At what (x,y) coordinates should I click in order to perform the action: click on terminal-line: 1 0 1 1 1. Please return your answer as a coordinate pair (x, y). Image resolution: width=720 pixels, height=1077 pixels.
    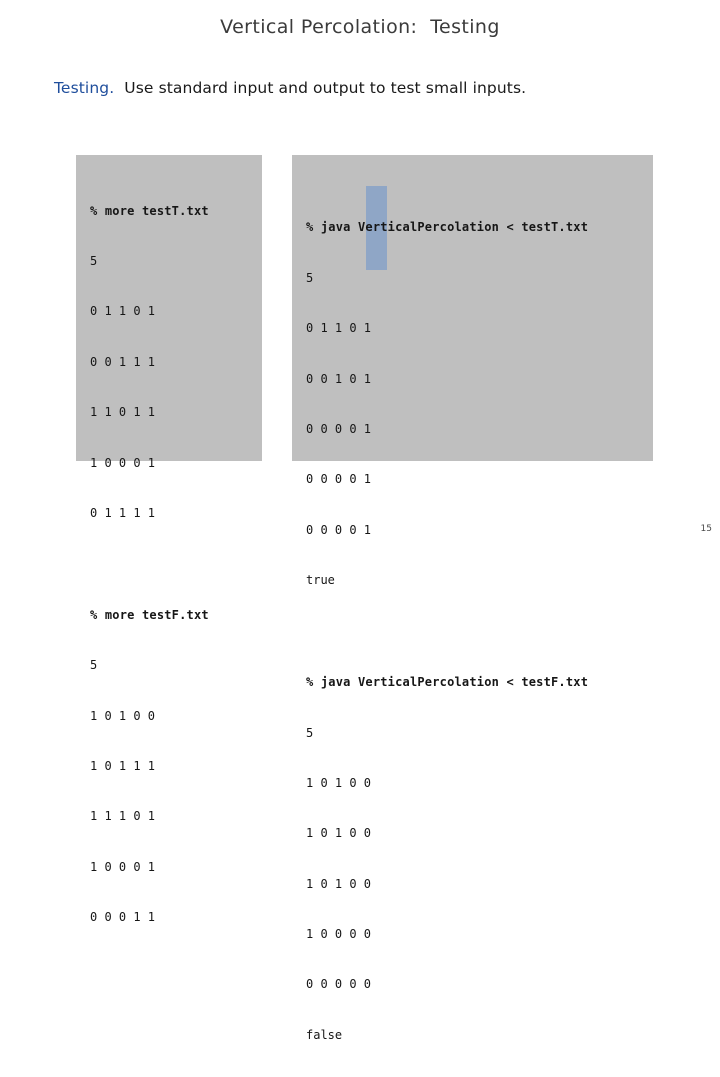
    Looking at the image, I should click on (123, 766).